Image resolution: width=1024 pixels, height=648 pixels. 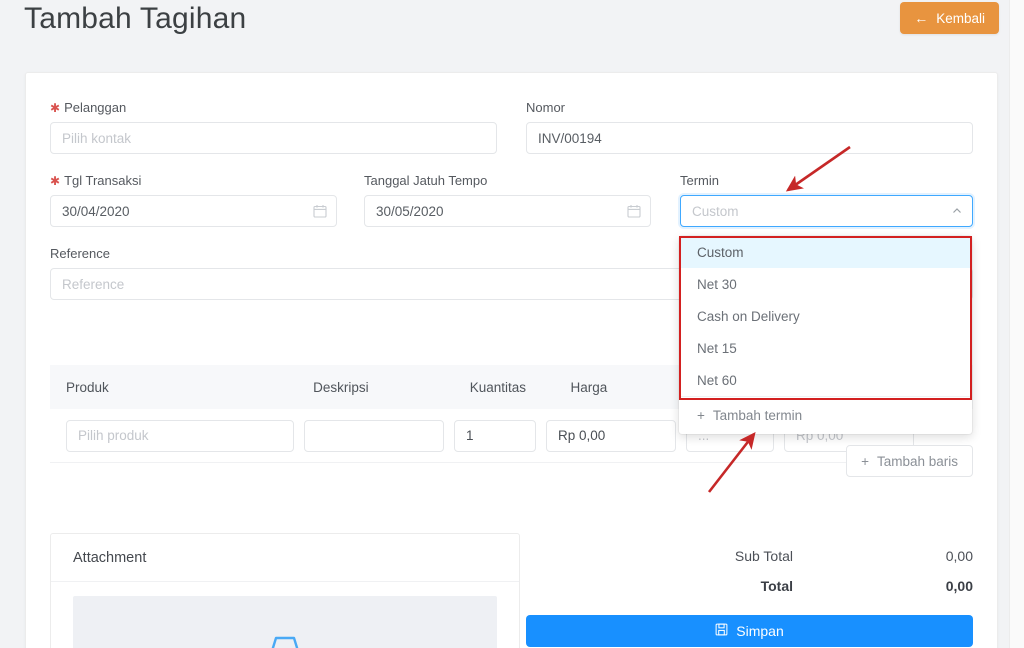 I want to click on add-row-button: + Tambah baris, so click(x=909, y=461).